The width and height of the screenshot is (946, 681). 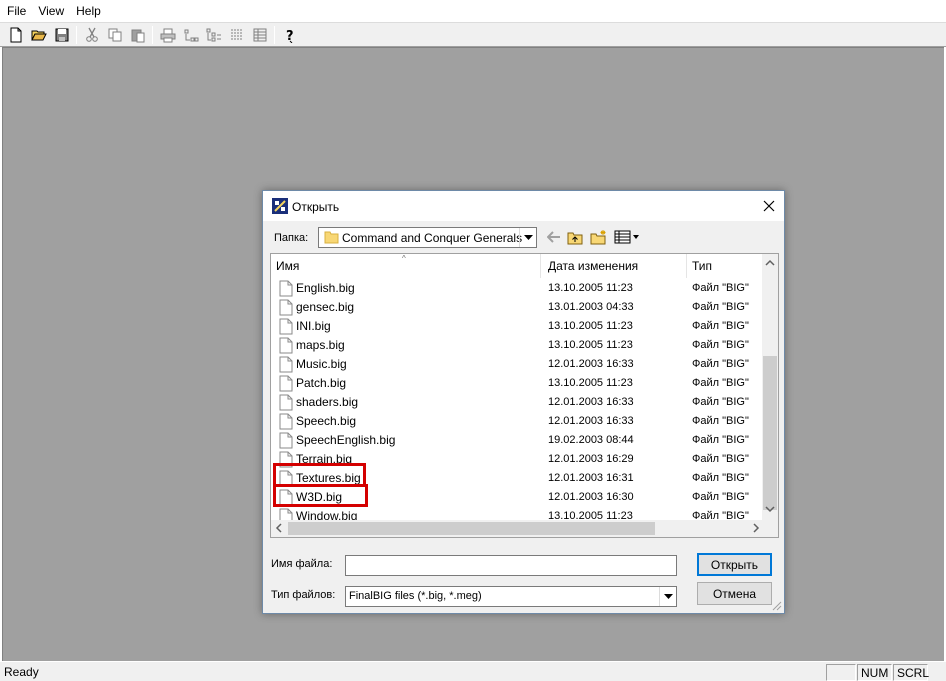 I want to click on filename-input, so click(x=511, y=565).